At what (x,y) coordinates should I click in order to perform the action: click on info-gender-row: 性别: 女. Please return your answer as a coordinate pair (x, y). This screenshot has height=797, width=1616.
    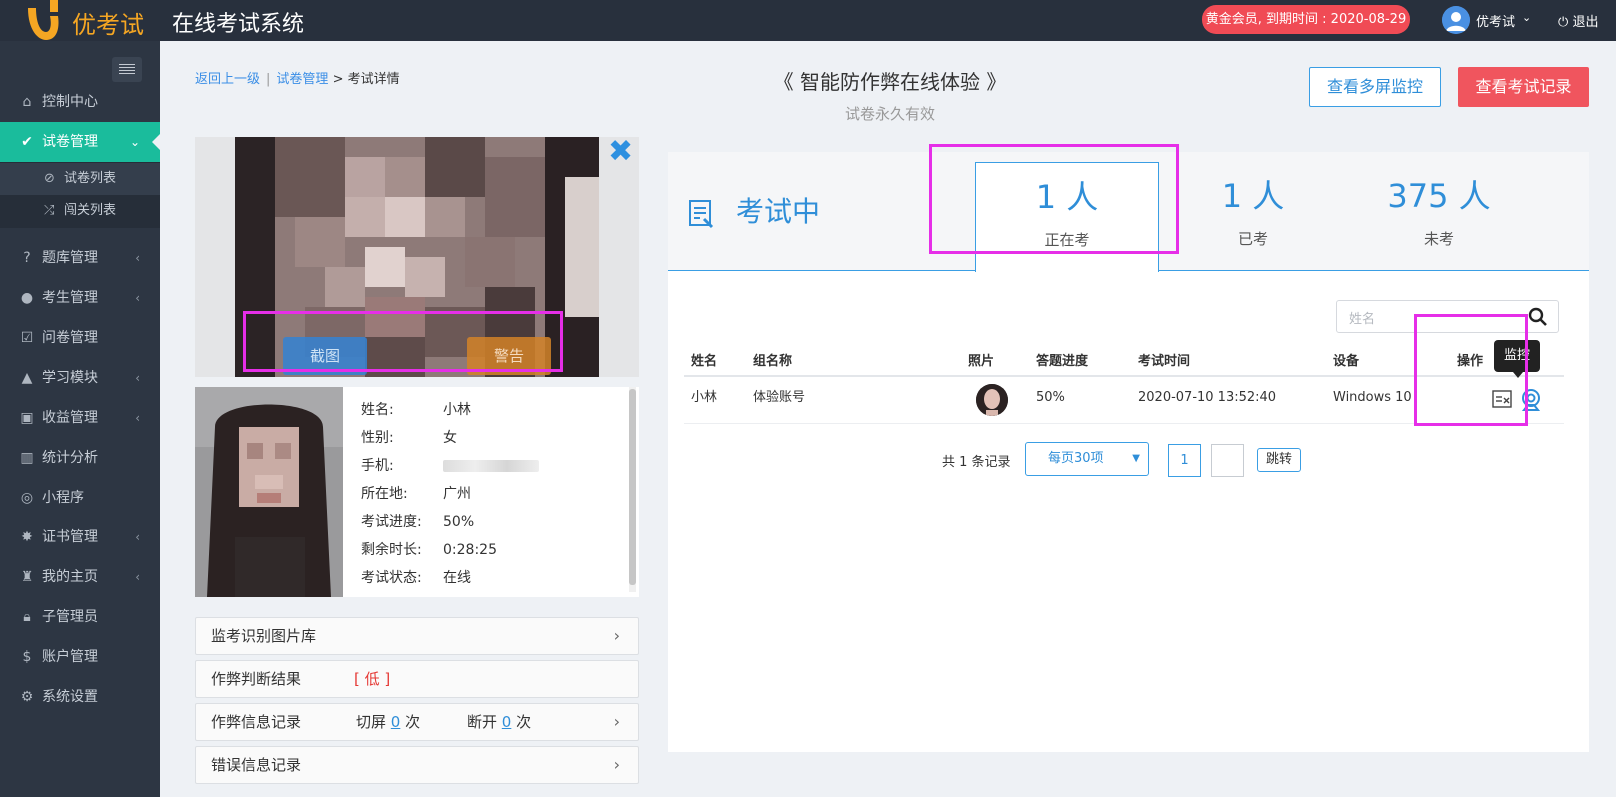
    Looking at the image, I should click on (409, 438).